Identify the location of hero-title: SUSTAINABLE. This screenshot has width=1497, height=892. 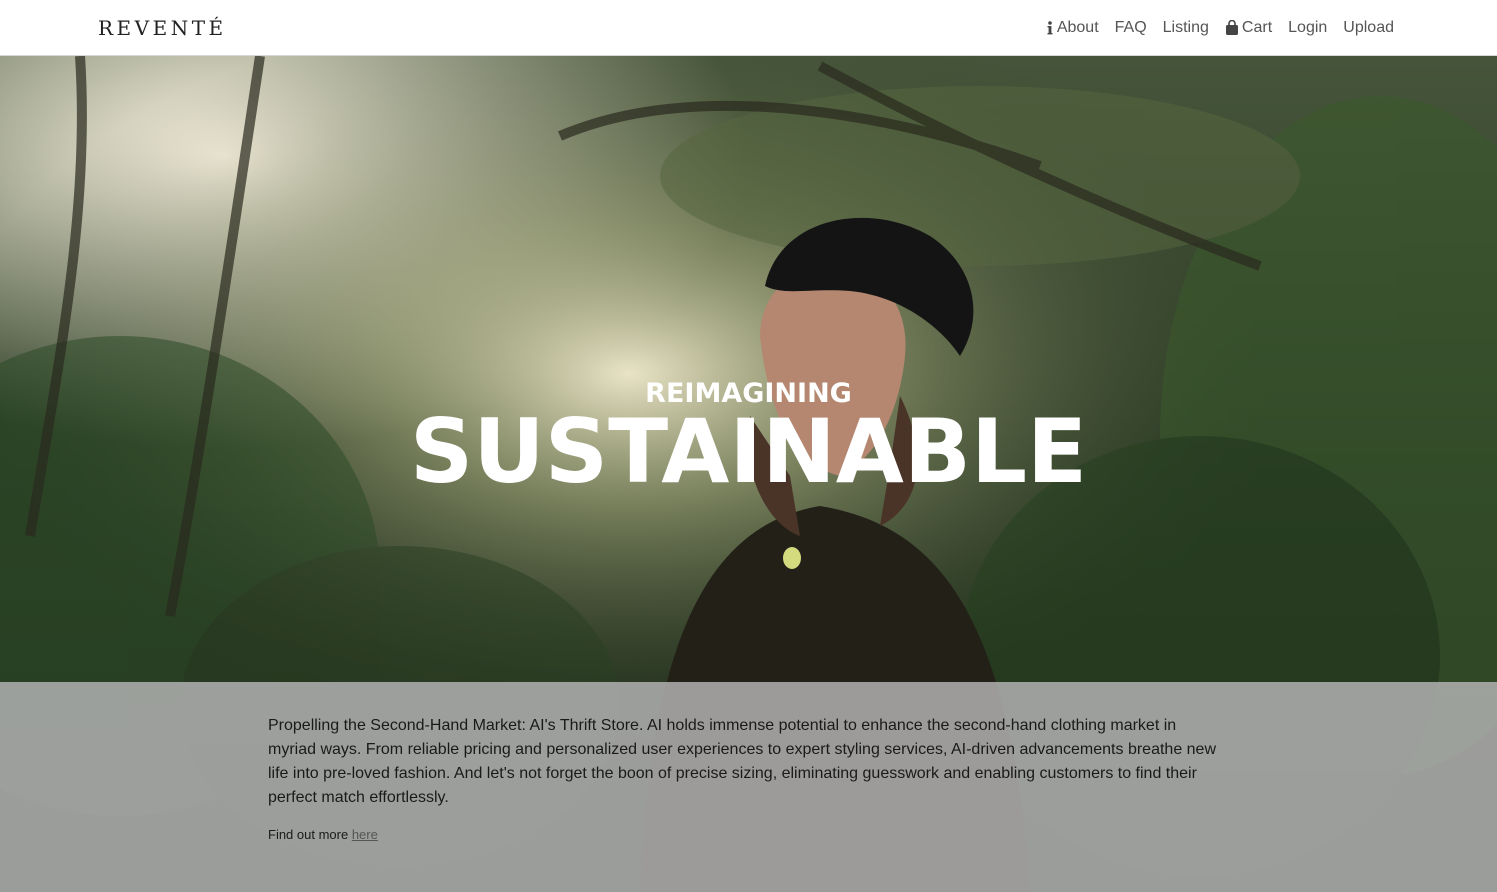
(748, 451).